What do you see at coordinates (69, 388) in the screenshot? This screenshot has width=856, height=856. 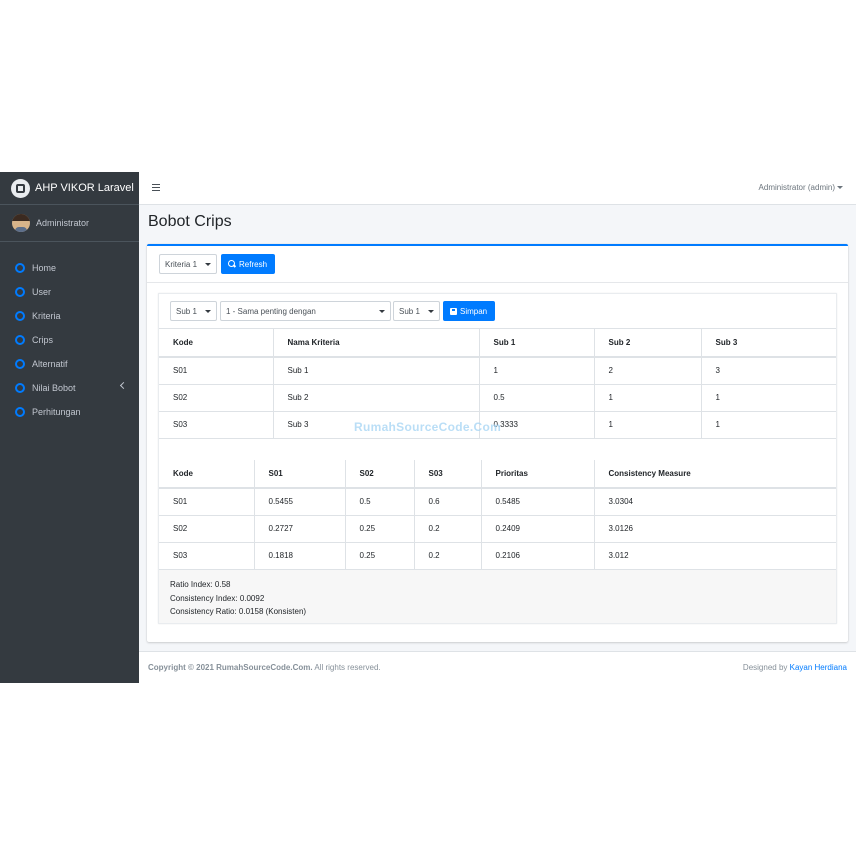 I see `sidebar-item-nilai-bobot: Nilai Bobot` at bounding box center [69, 388].